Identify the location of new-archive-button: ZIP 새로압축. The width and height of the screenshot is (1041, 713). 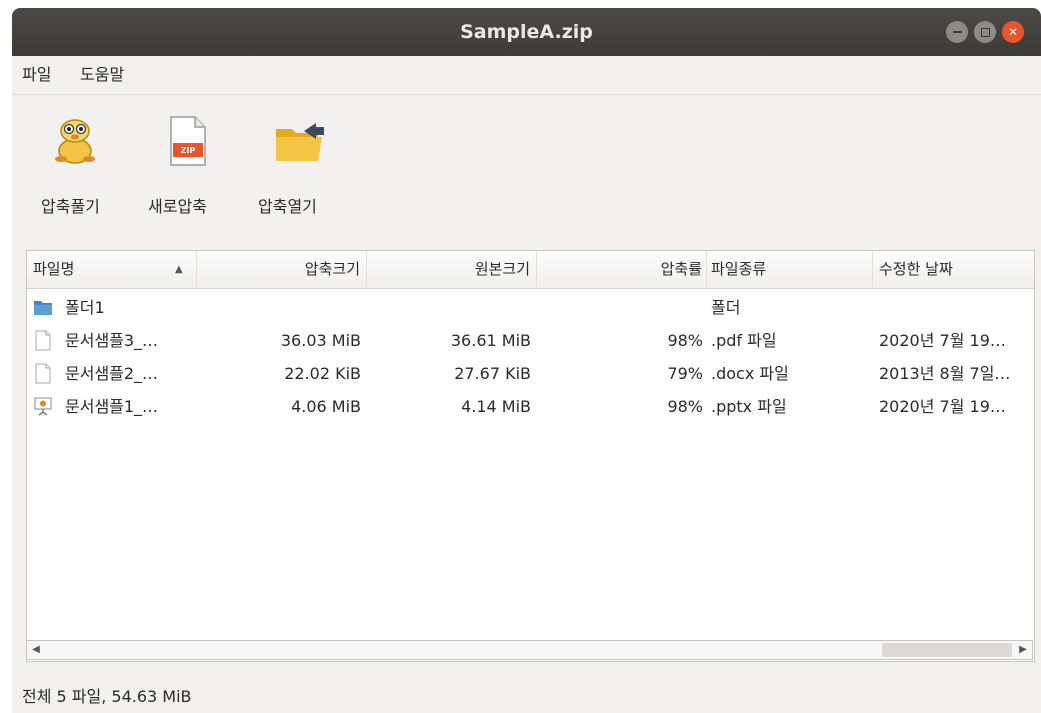
(187, 170).